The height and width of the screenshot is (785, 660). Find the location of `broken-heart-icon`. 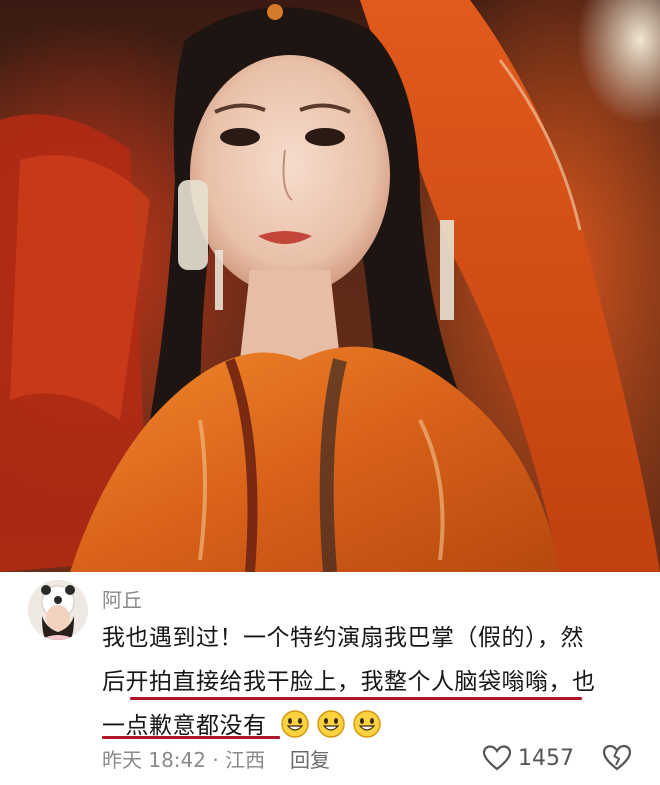

broken-heart-icon is located at coordinates (617, 757).